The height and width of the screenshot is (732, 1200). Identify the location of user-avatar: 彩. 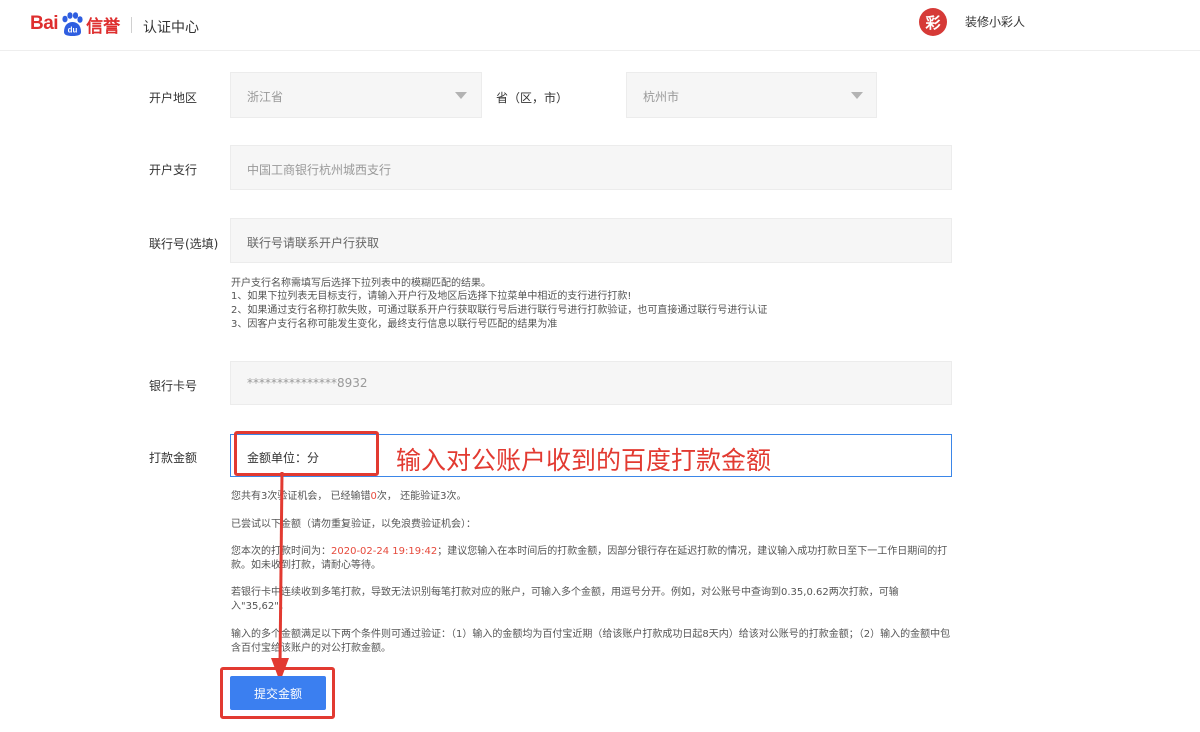
(933, 22).